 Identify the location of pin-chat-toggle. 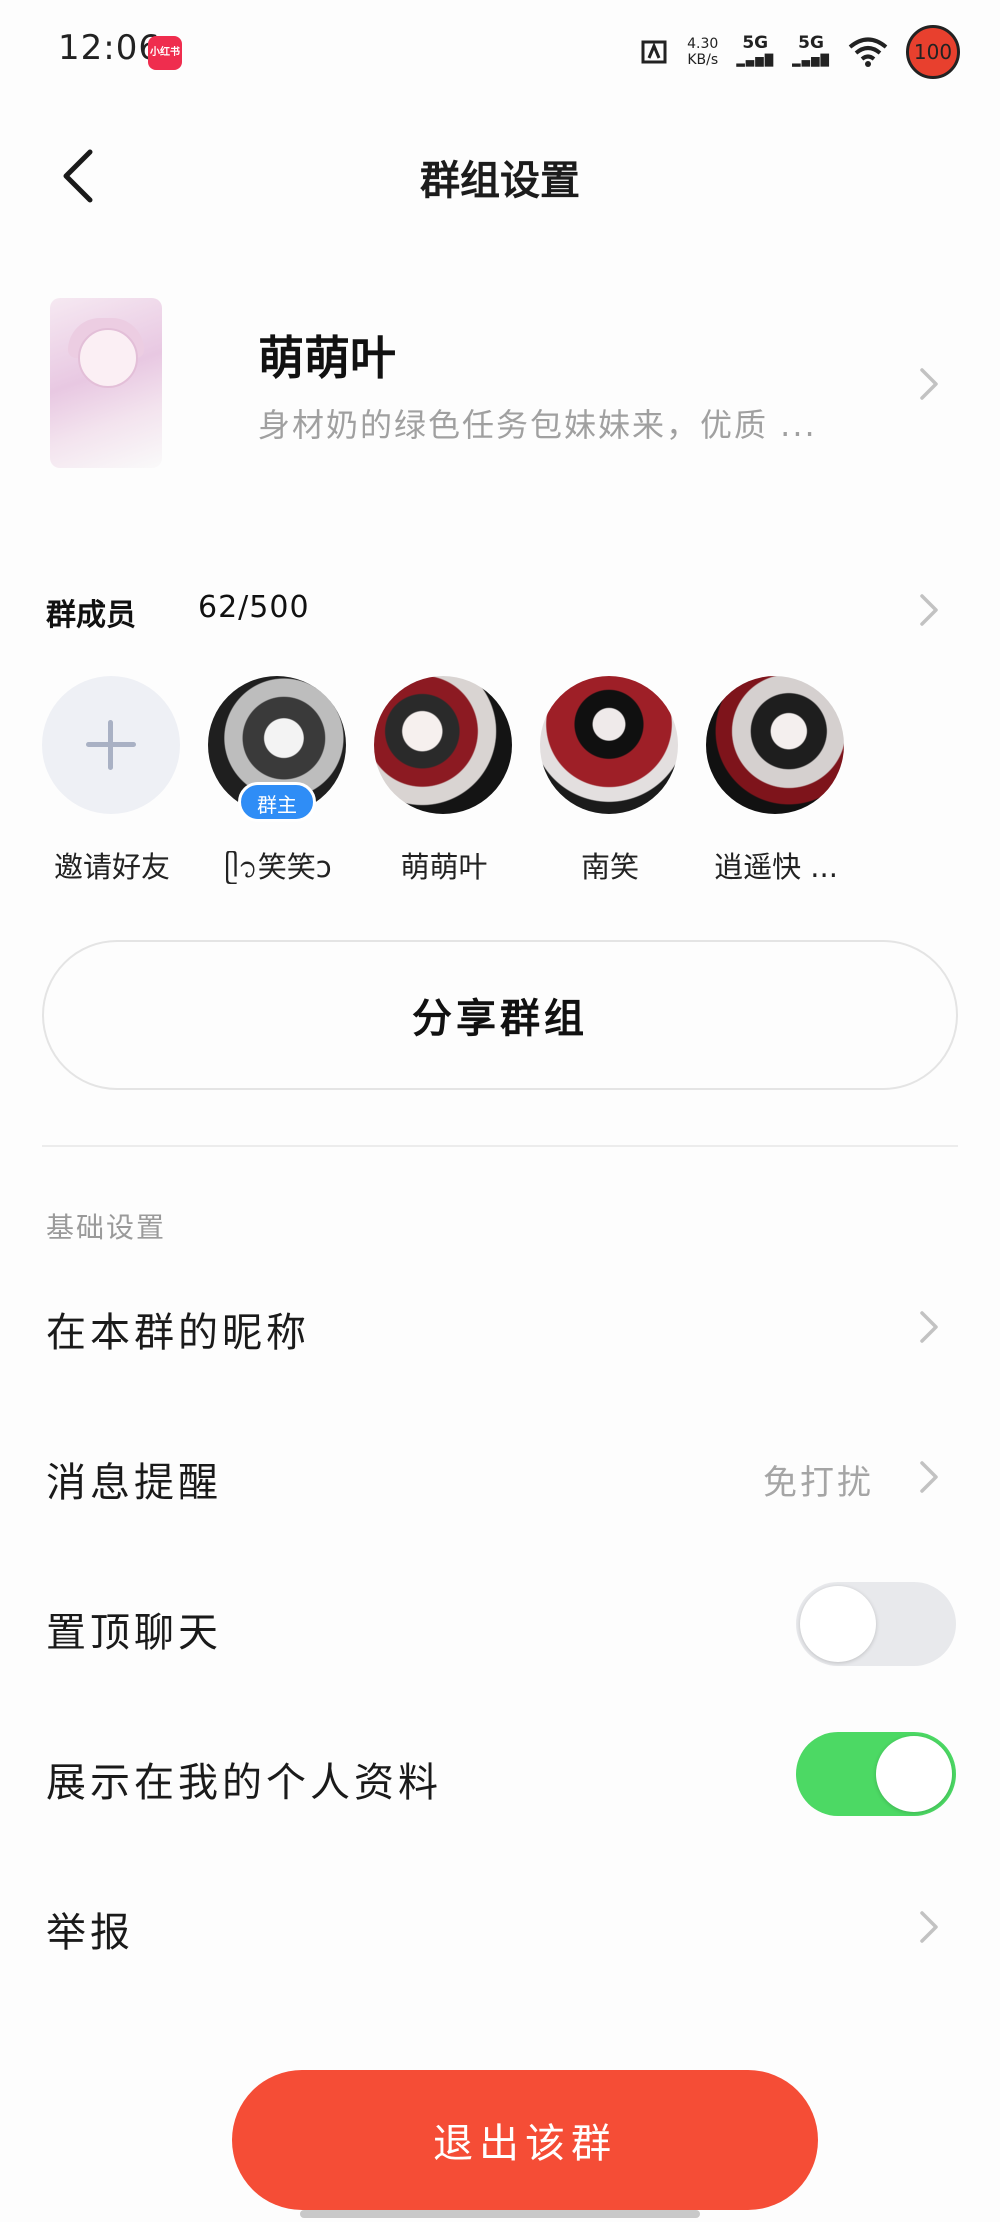
(876, 1624).